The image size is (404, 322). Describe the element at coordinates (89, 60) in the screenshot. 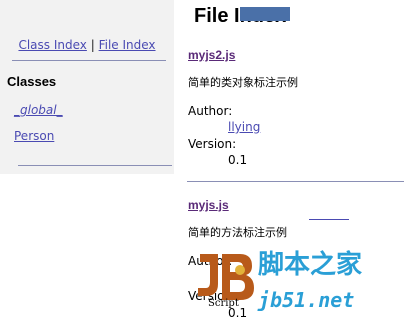

I see `sidebar-nav-rule` at that location.